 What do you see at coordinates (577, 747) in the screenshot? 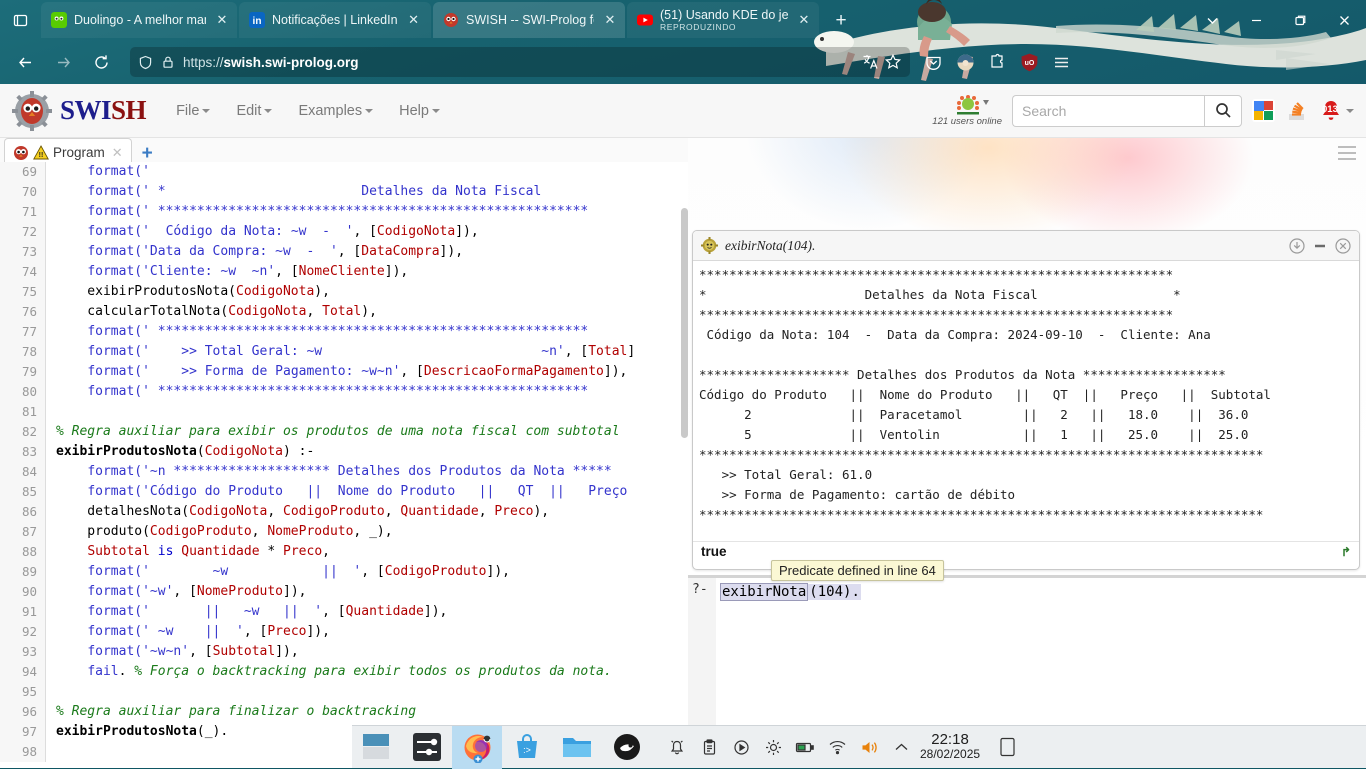
I see `file-manager-icon` at bounding box center [577, 747].